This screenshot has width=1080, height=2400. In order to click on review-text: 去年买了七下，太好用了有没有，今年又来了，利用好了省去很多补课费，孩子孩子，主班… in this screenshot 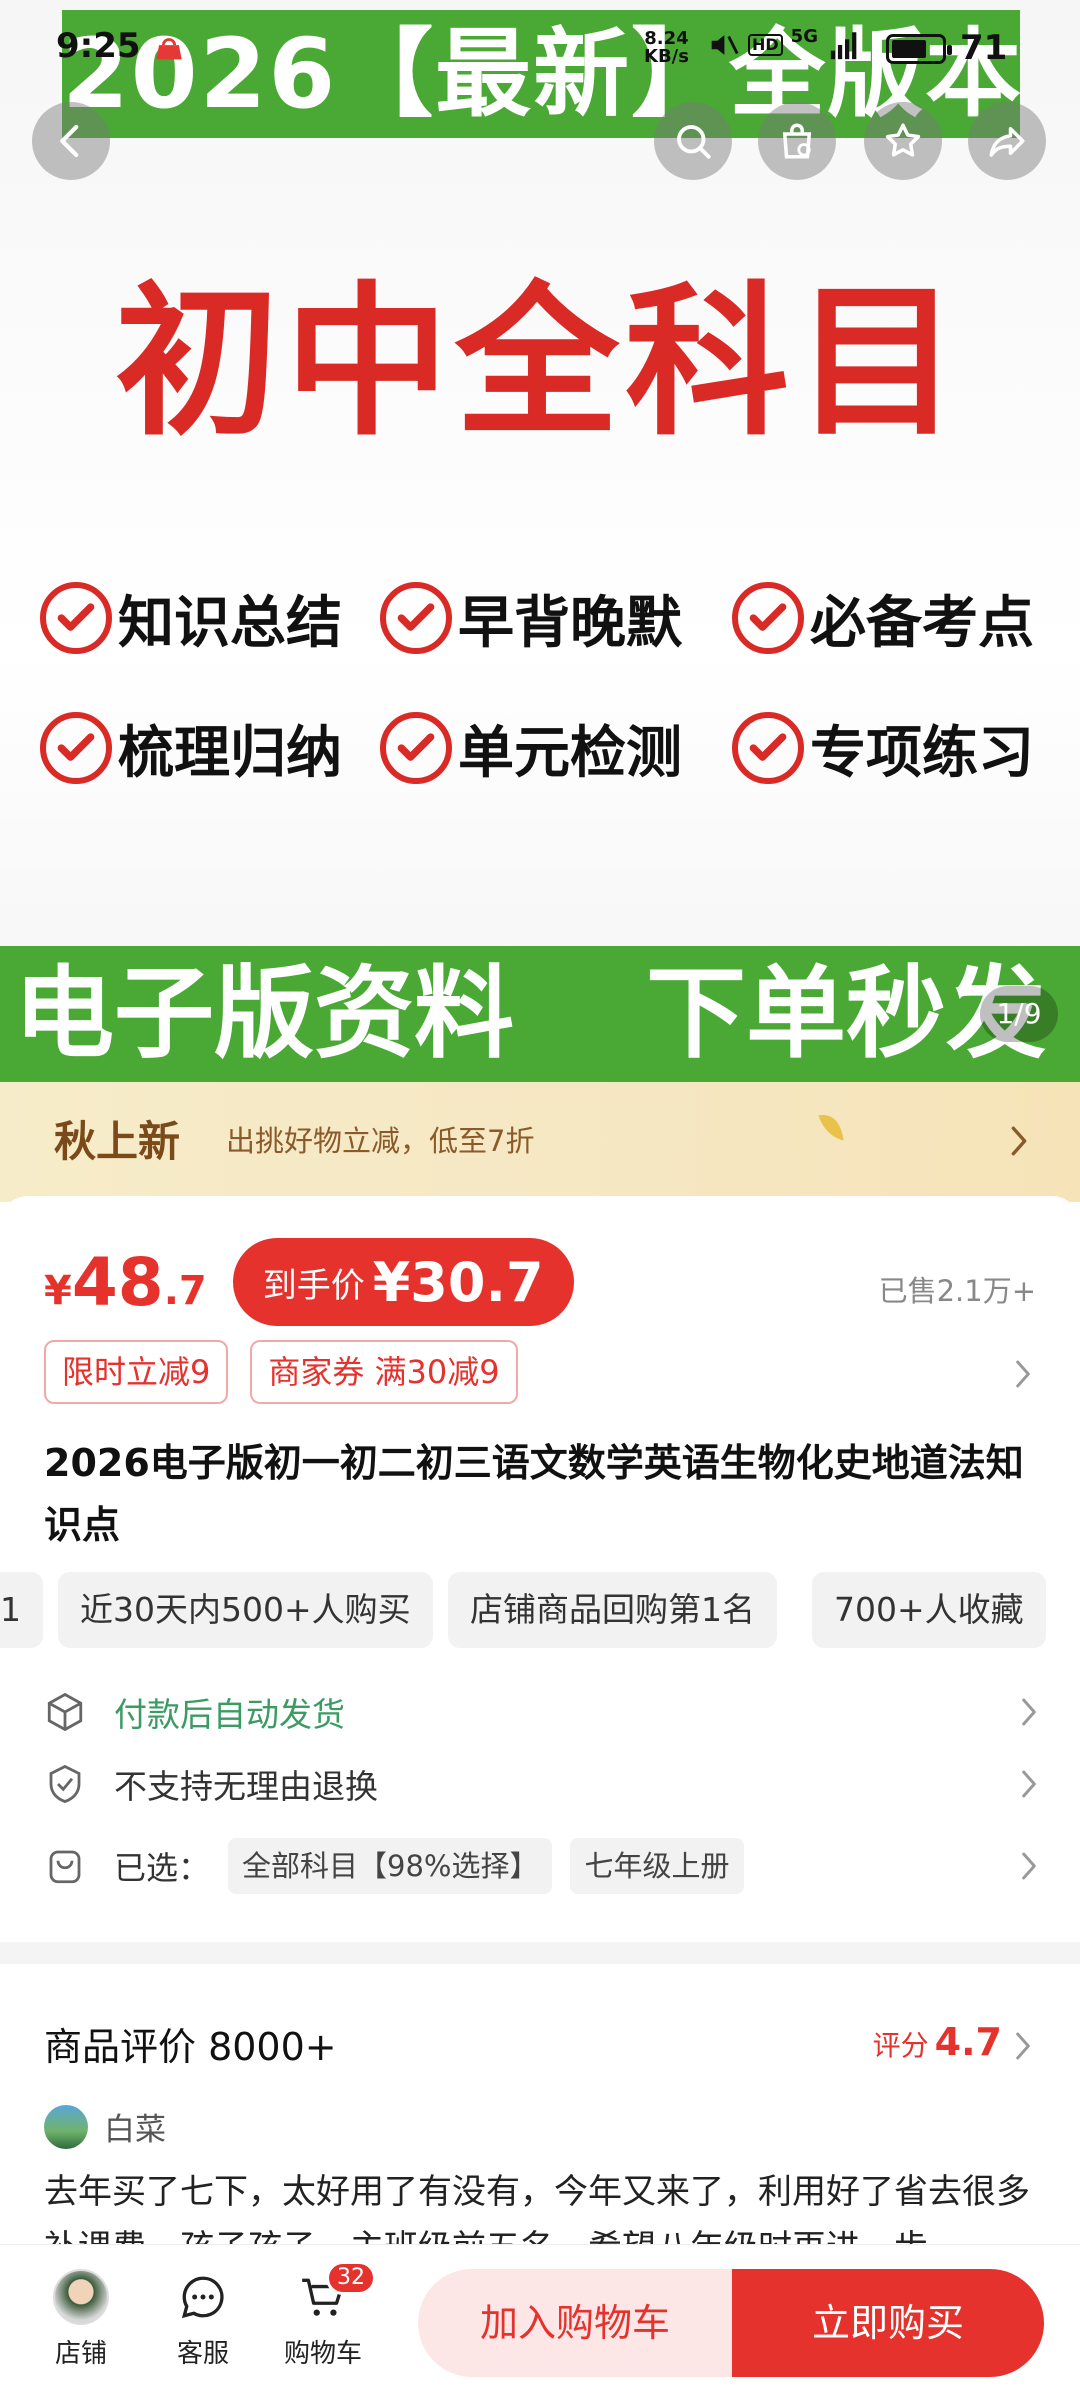, I will do `click(537, 2208)`.